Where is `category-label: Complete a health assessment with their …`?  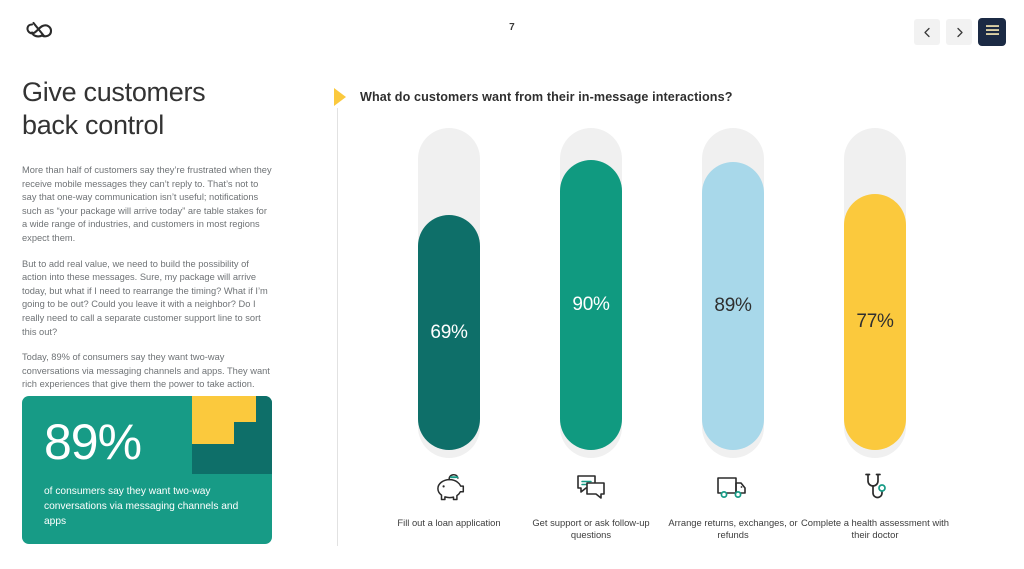
category-label: Complete a health assessment with their … is located at coordinates (875, 529).